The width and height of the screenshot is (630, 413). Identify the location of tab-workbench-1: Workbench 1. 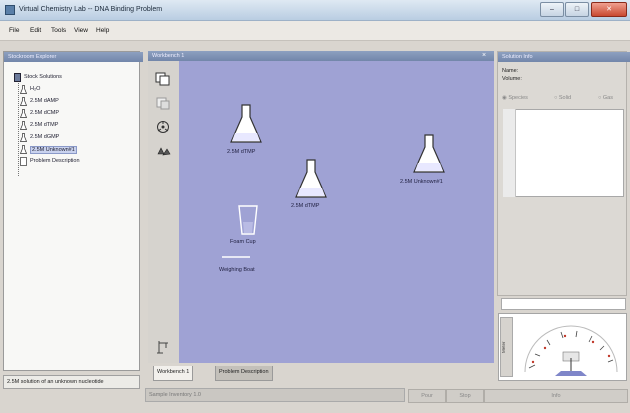
(173, 373).